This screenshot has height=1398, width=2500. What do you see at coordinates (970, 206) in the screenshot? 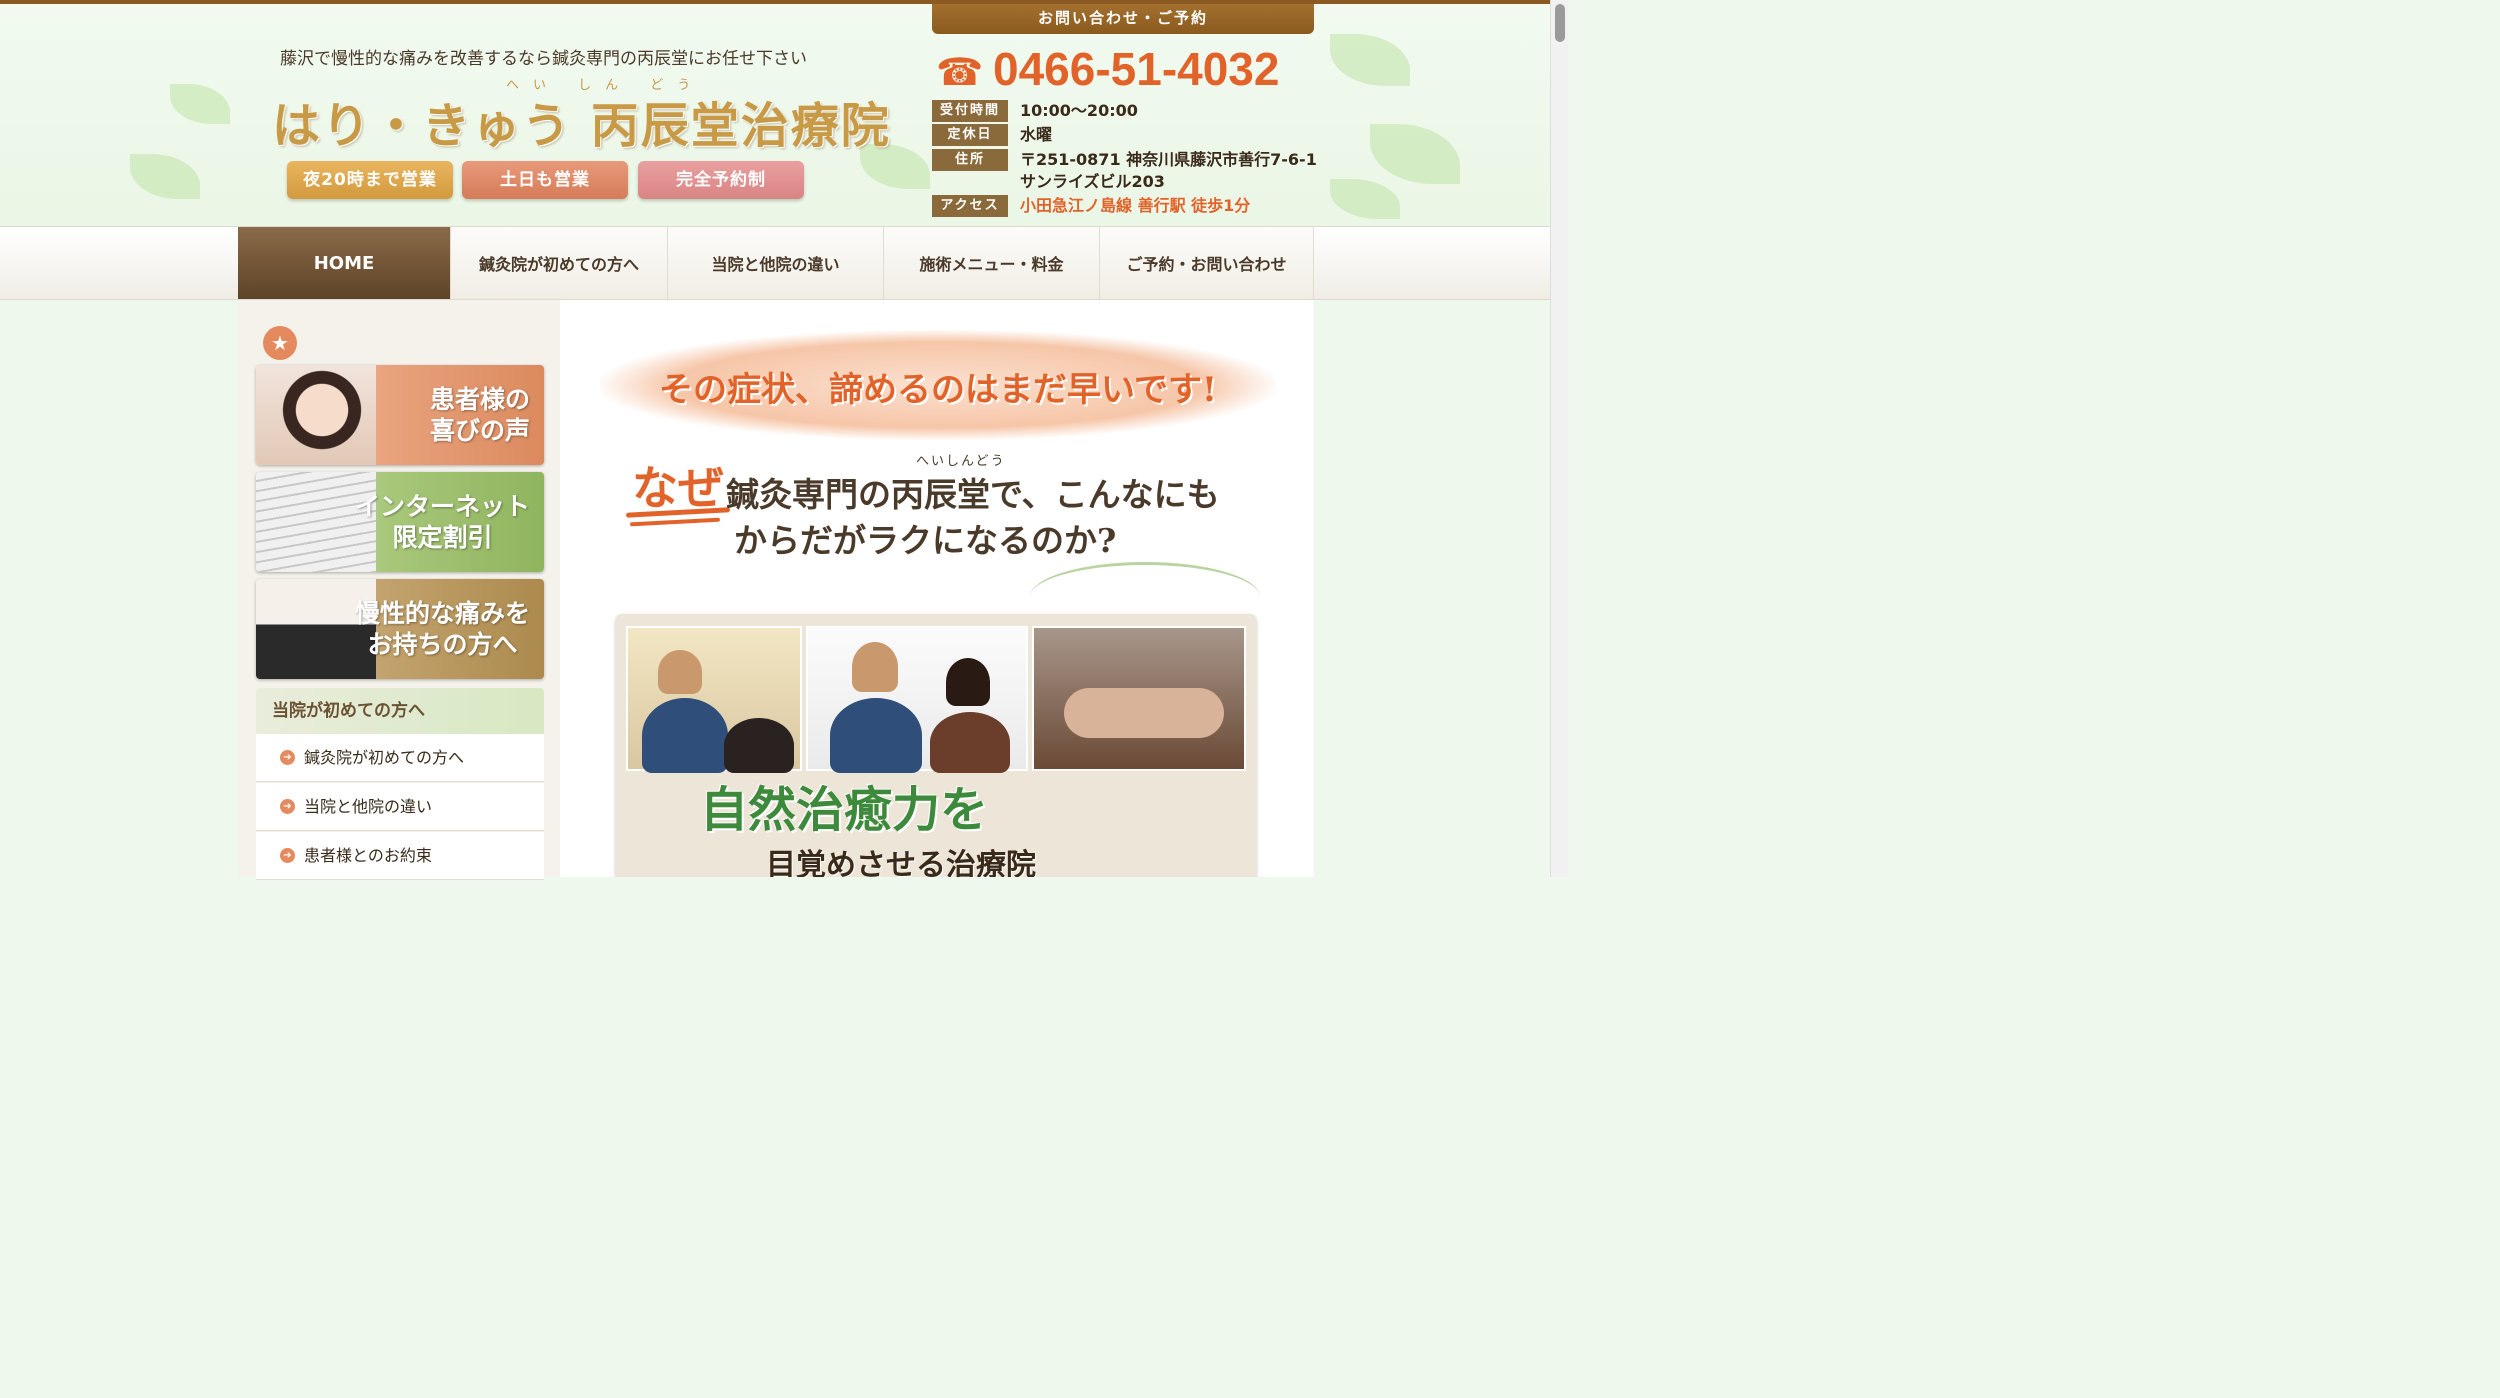
I see `info-label: アクセス` at bounding box center [970, 206].